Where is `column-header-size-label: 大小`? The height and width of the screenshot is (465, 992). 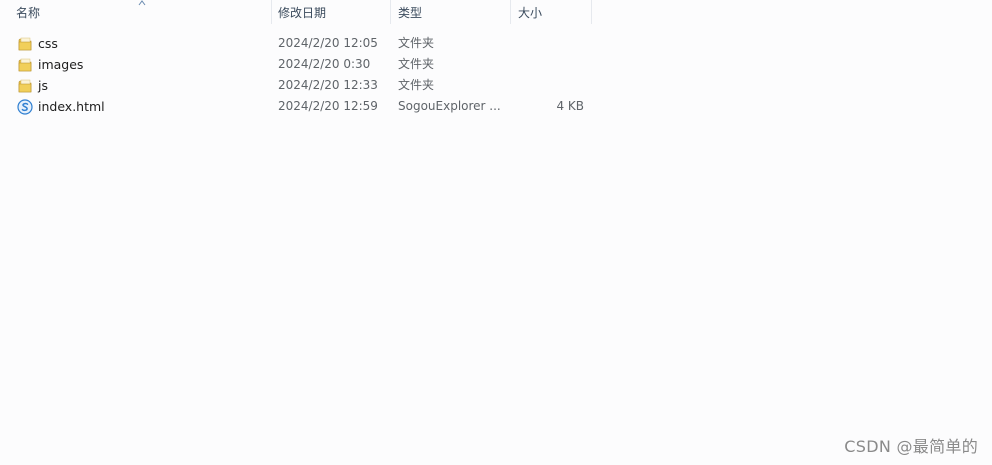
column-header-size-label: 大小 is located at coordinates (530, 13).